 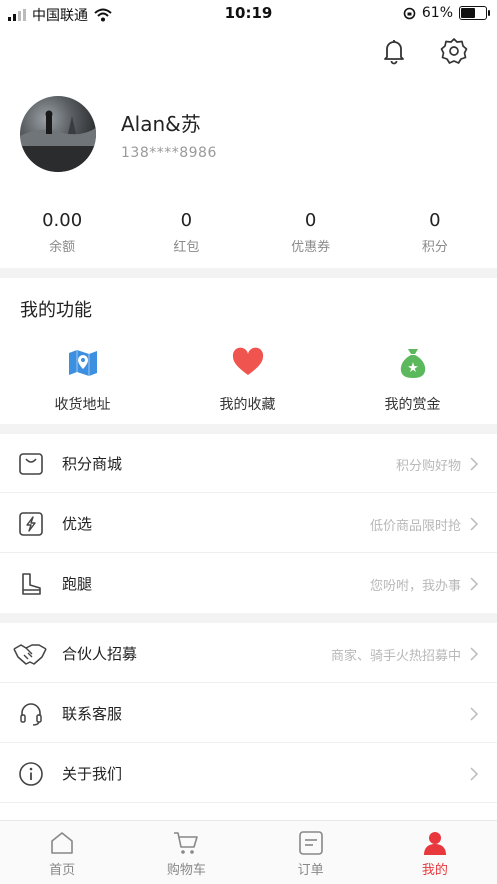 What do you see at coordinates (58, 134) in the screenshot?
I see `avatar` at bounding box center [58, 134].